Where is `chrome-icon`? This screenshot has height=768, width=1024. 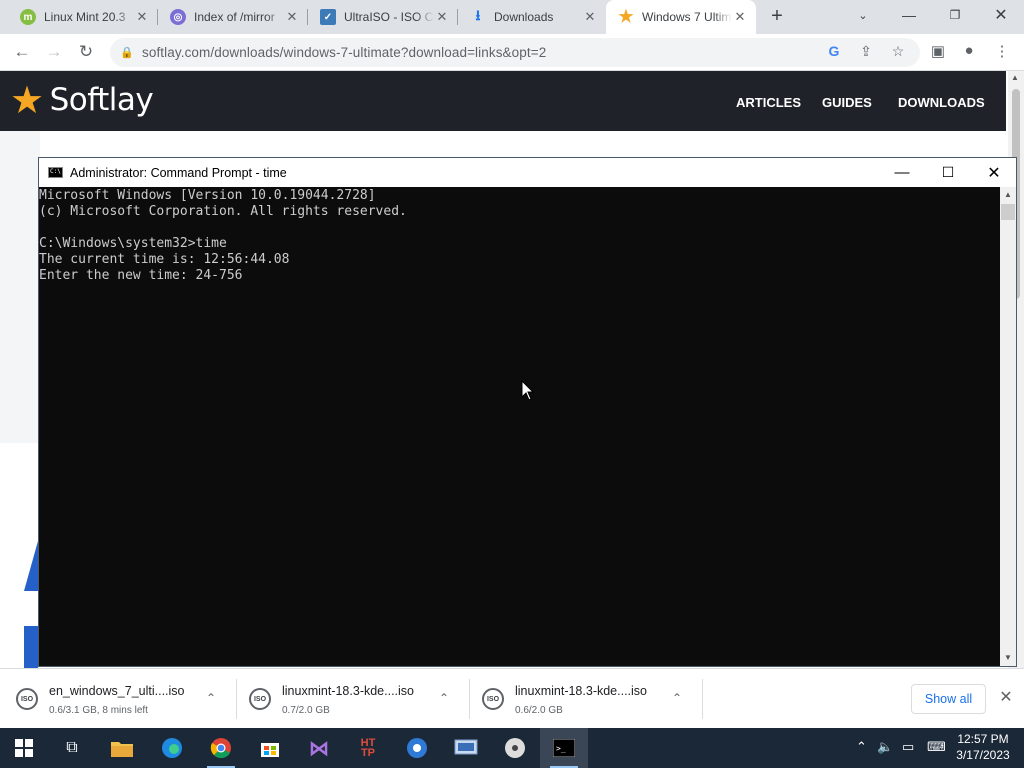
chrome-icon is located at coordinates (221, 748).